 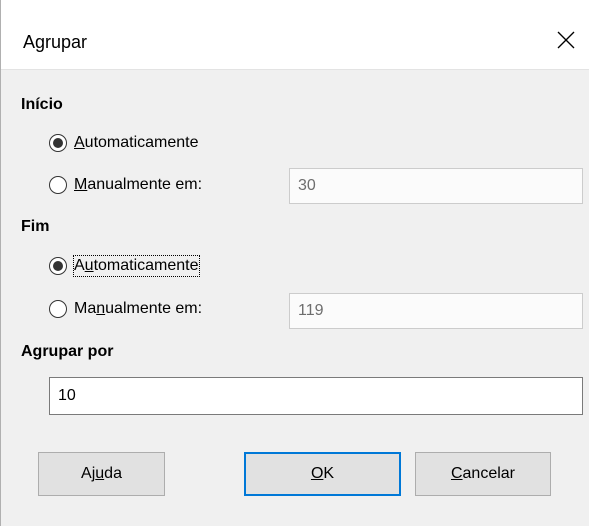 What do you see at coordinates (58, 185) in the screenshot?
I see `start-manual-radio` at bounding box center [58, 185].